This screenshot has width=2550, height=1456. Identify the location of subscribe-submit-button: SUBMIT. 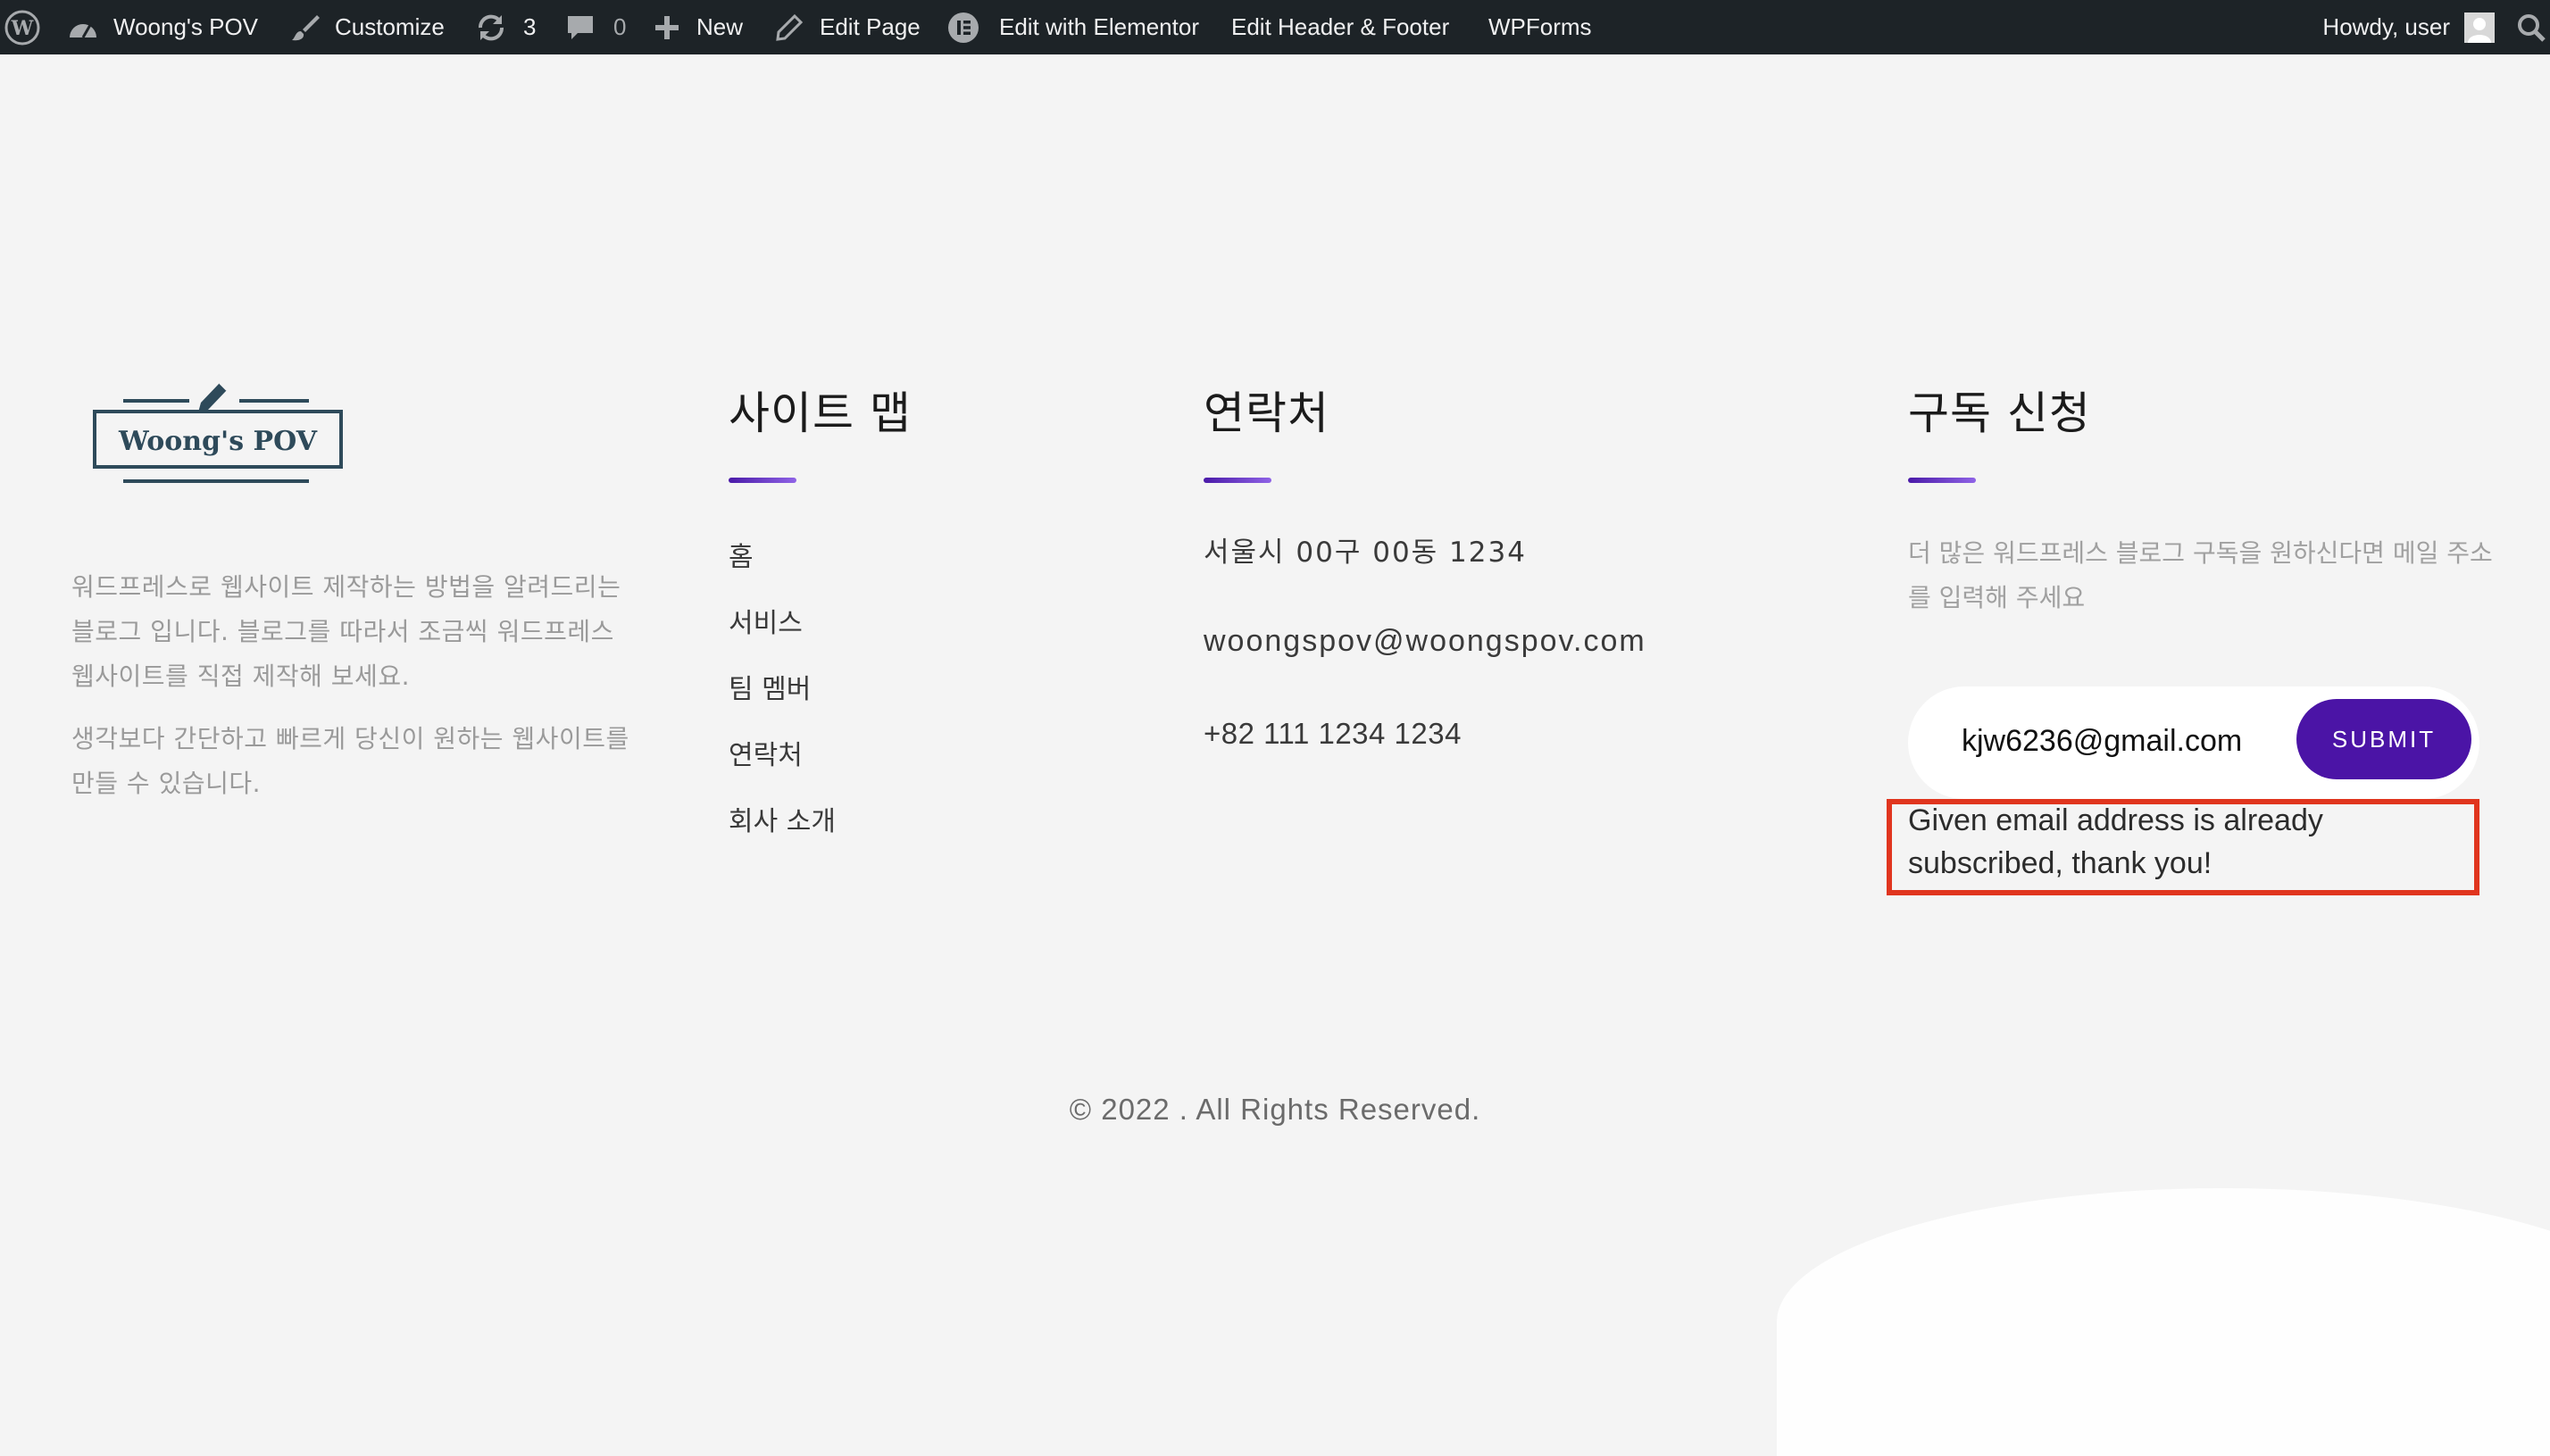
(2384, 739).